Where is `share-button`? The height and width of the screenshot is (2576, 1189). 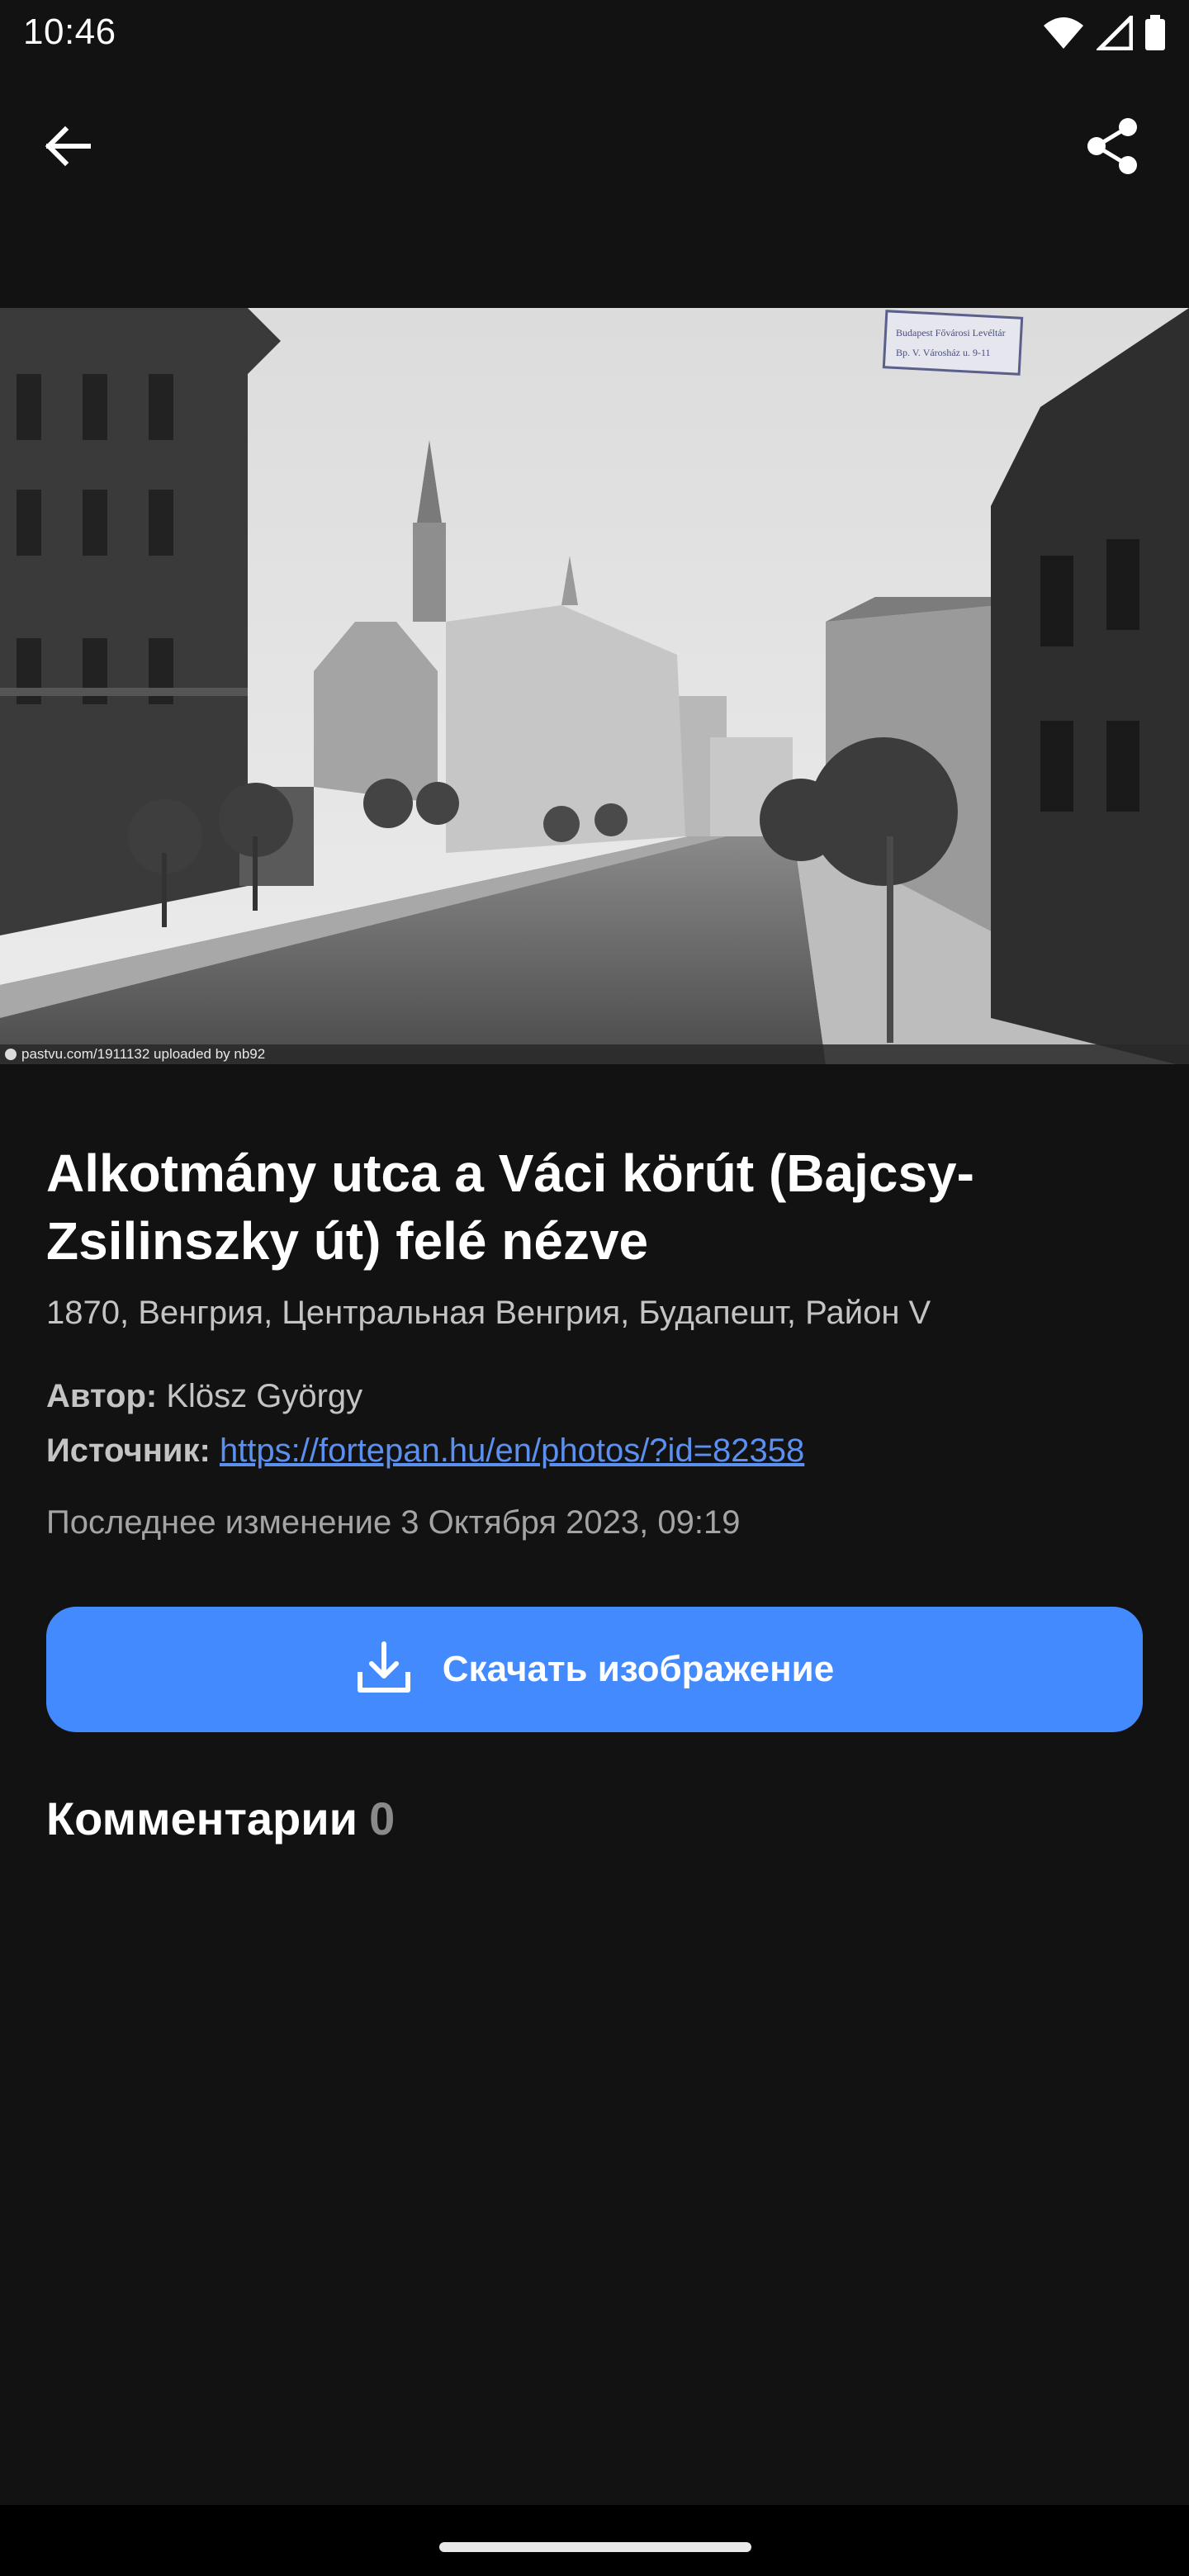 share-button is located at coordinates (1112, 148).